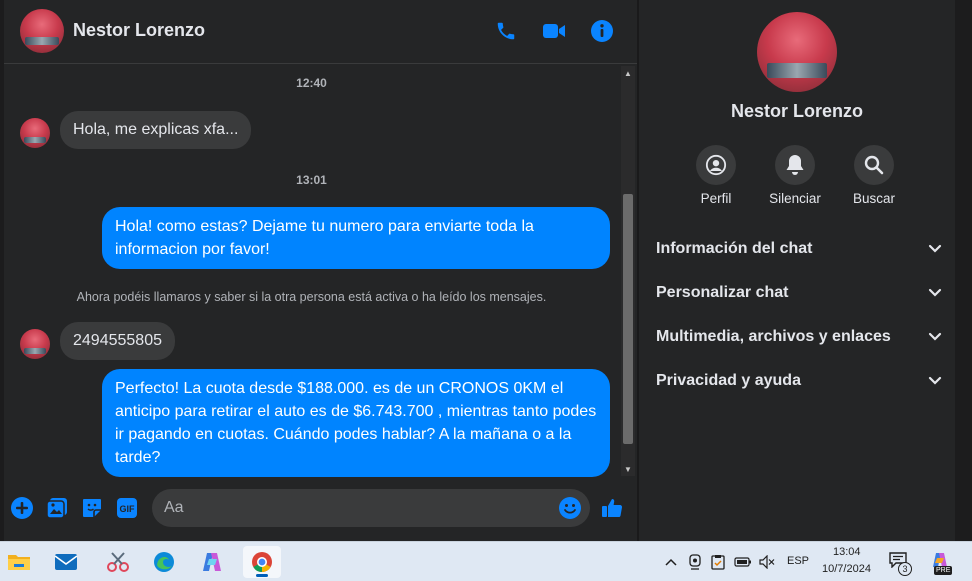  What do you see at coordinates (628, 469) in the screenshot?
I see `scroll-down-arrow: ▼` at bounding box center [628, 469].